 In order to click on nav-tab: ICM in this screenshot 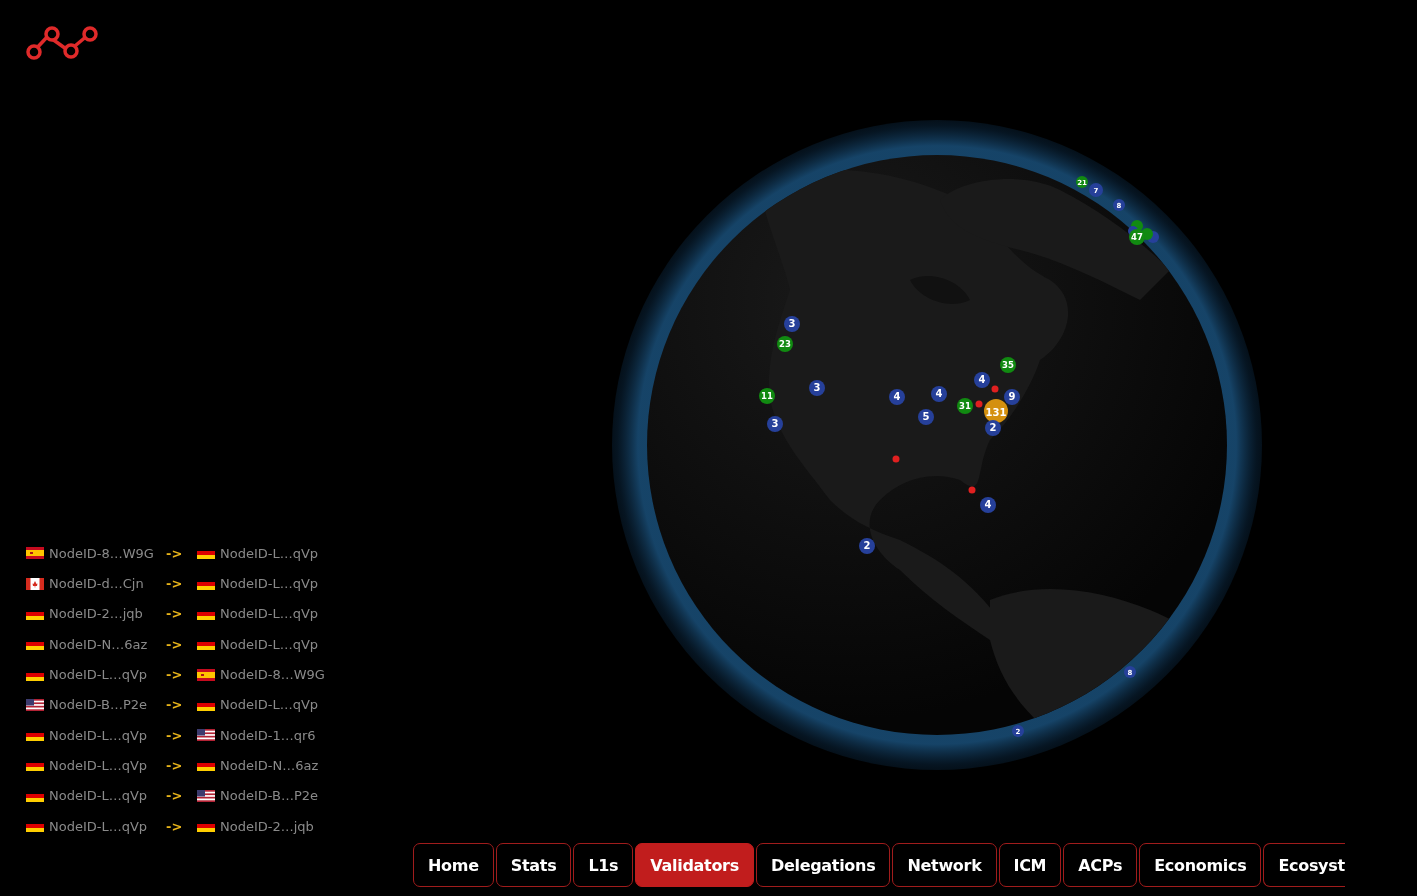, I will do `click(1030, 865)`.